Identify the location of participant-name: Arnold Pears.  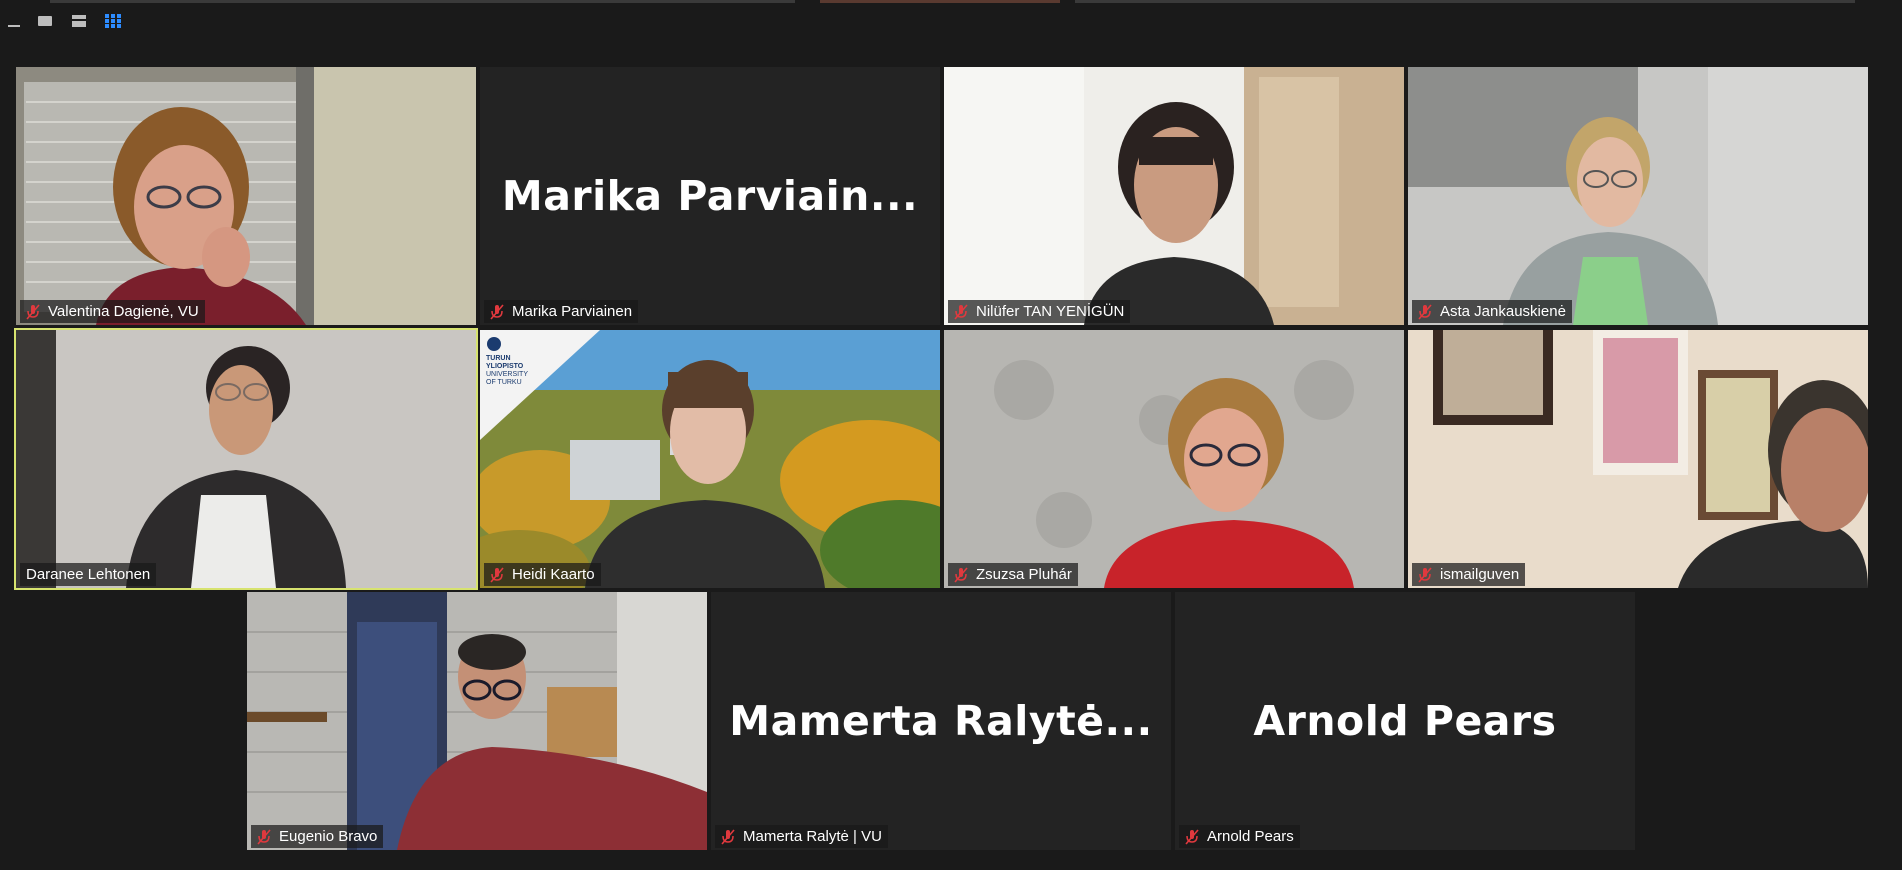
(1250, 836).